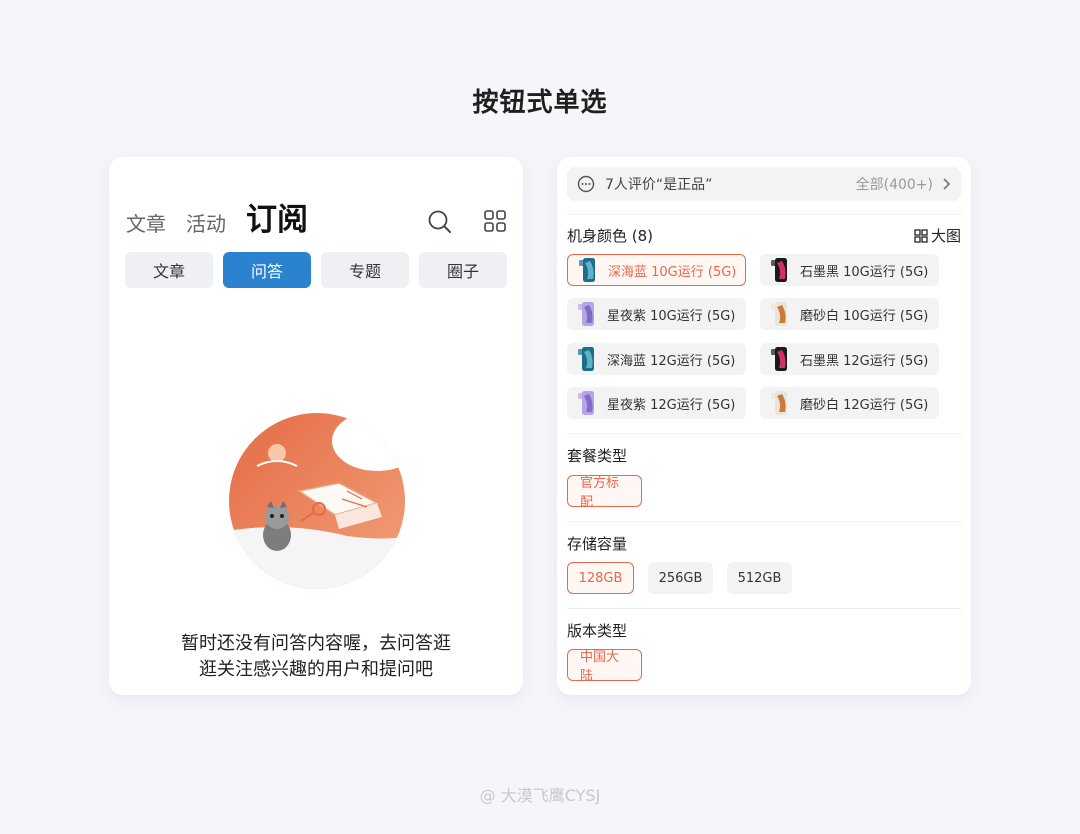 This screenshot has width=1080, height=834. Describe the element at coordinates (864, 272) in the screenshot. I see `color-option-label: 石墨黑 10G运行 (5G)` at that location.